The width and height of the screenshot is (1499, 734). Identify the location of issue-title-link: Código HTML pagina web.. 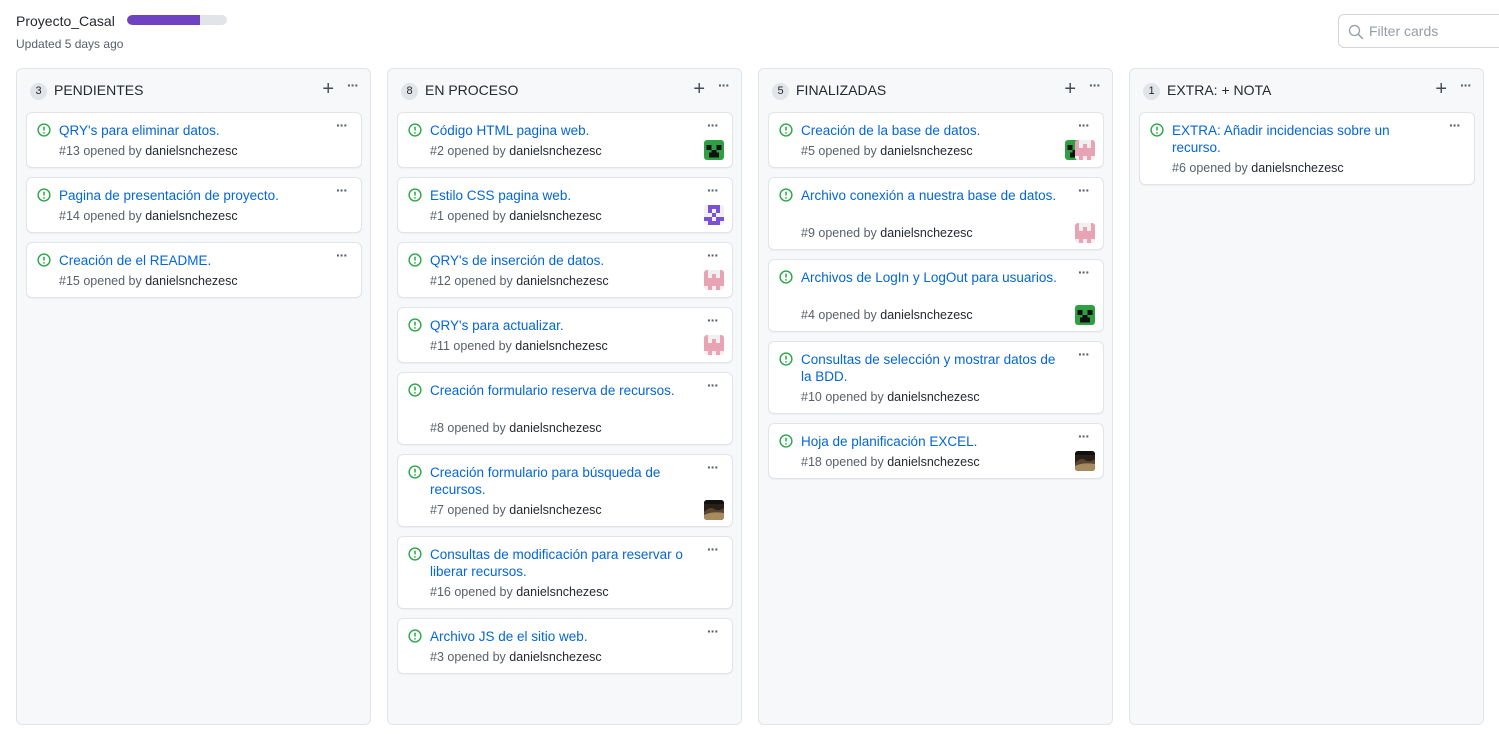
(559, 130).